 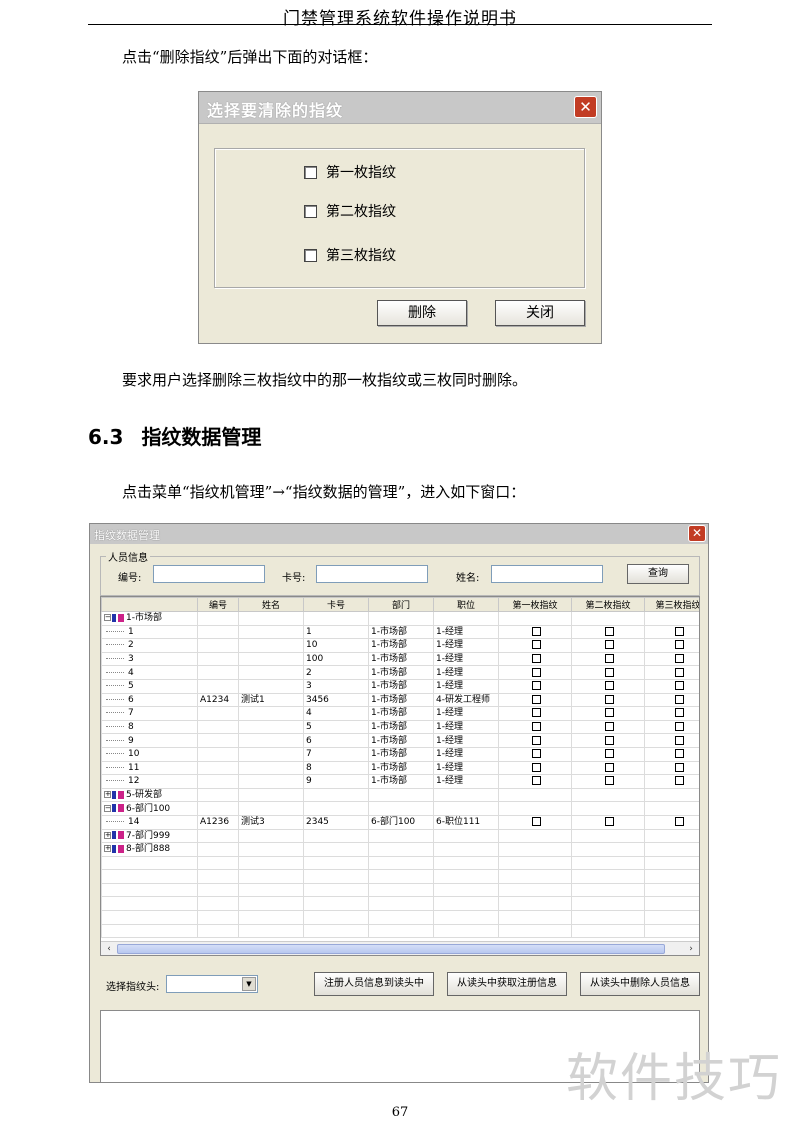 I want to click on scroll-thumb, so click(x=391, y=949).